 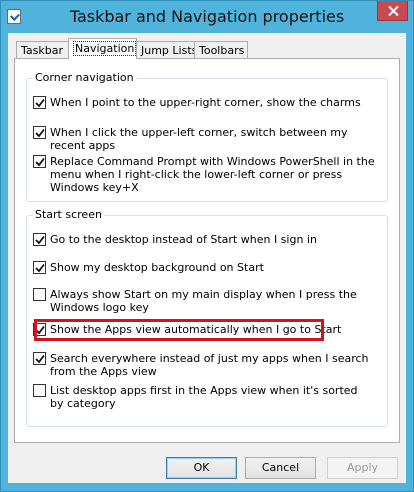 I want to click on recent-apps-checkbox, so click(x=39, y=132).